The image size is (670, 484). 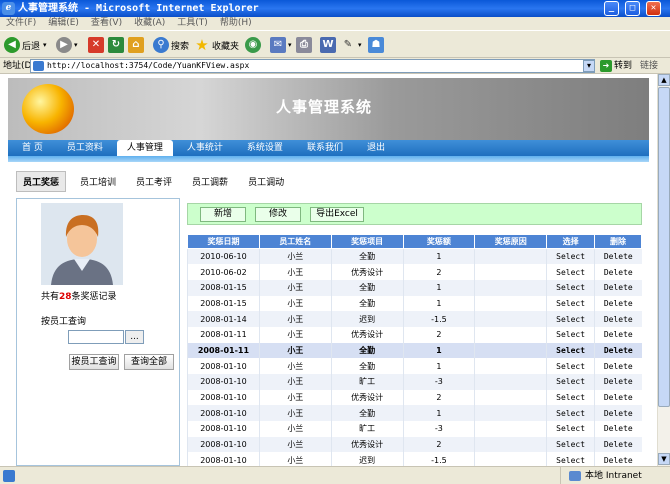 I want to click on media-button: ◉, so click(x=254, y=45).